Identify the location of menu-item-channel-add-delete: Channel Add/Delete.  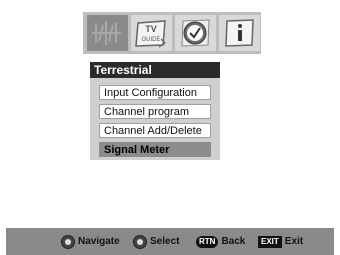
(155, 130).